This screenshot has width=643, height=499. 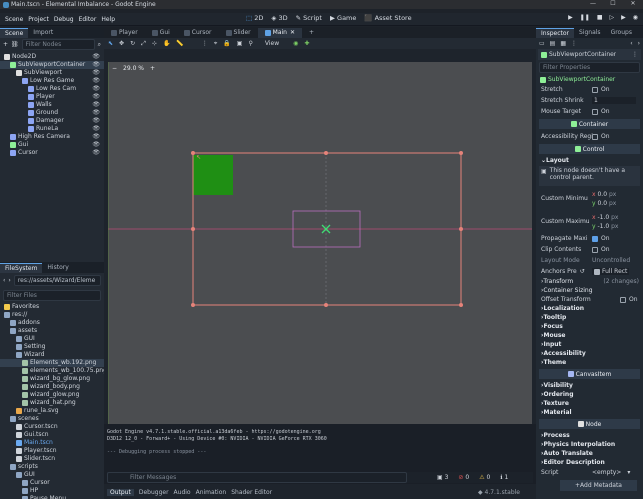 I want to click on handle-t, so click(x=326, y=153).